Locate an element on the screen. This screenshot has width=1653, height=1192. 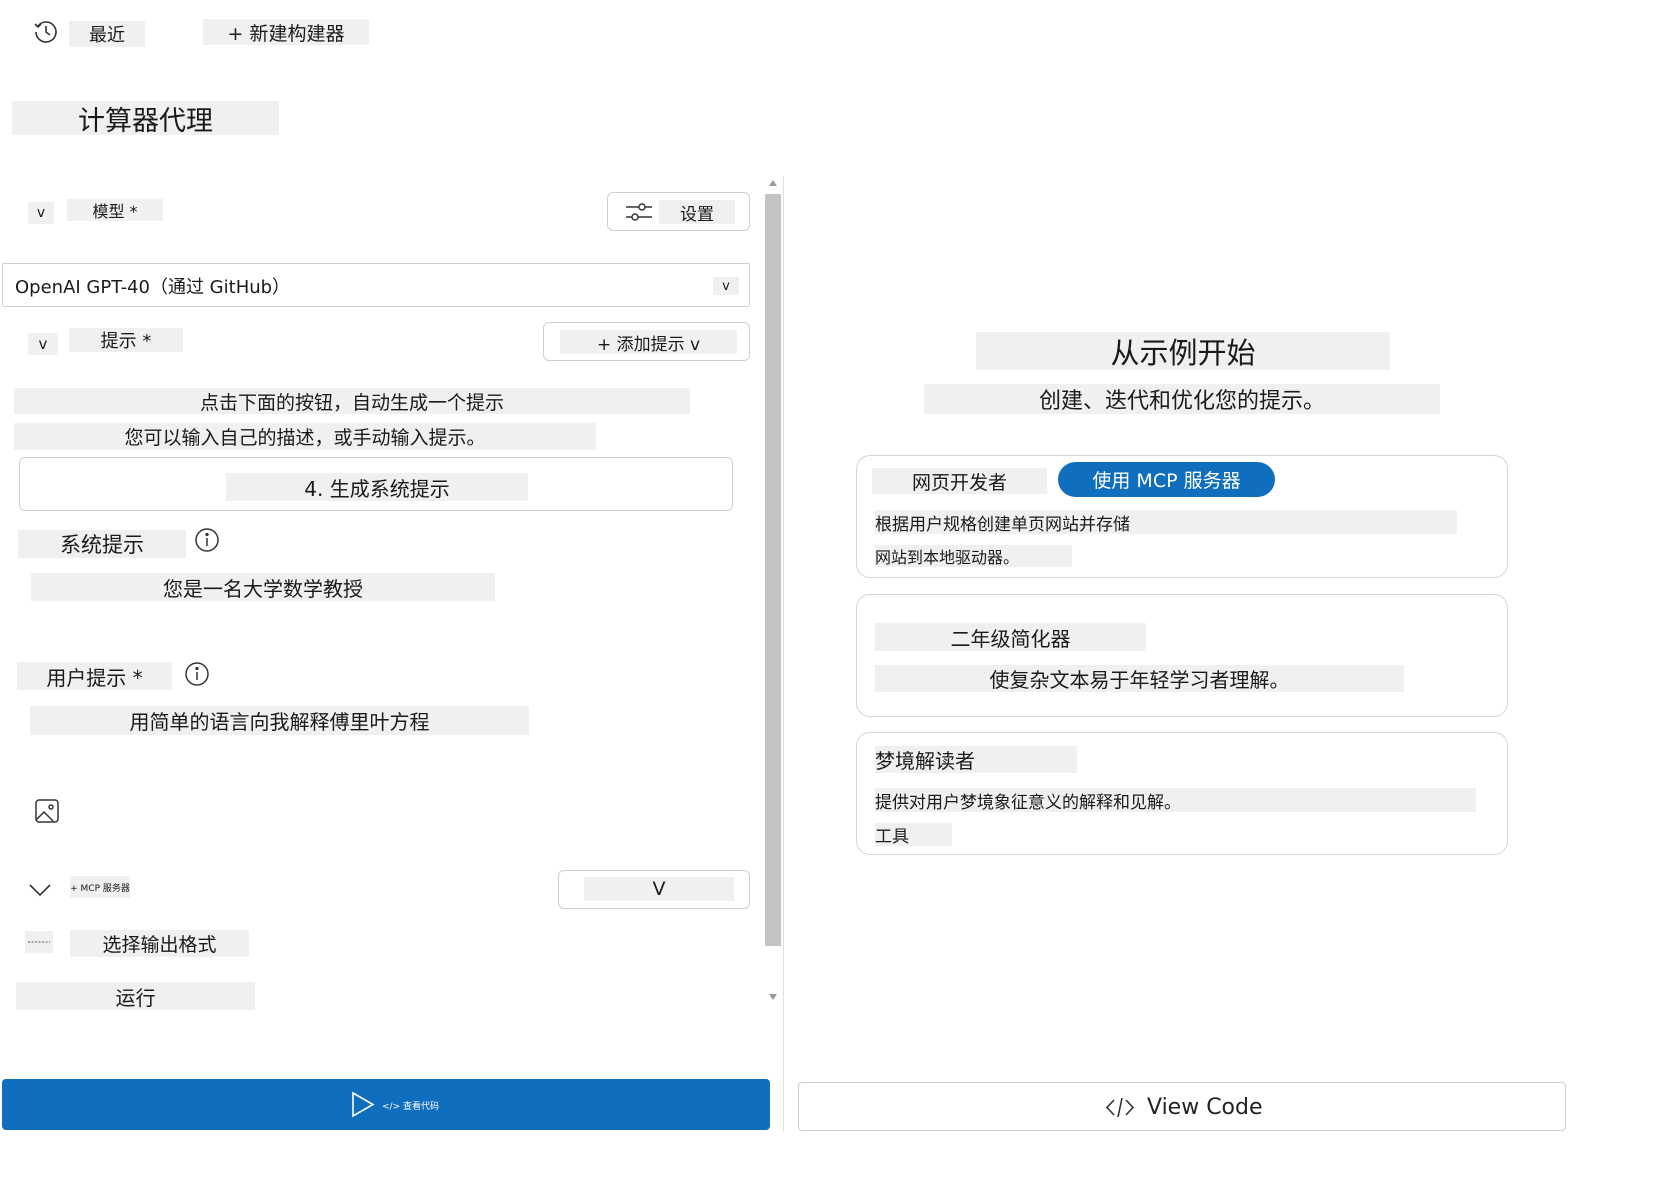
panel-divider is located at coordinates (783, 654).